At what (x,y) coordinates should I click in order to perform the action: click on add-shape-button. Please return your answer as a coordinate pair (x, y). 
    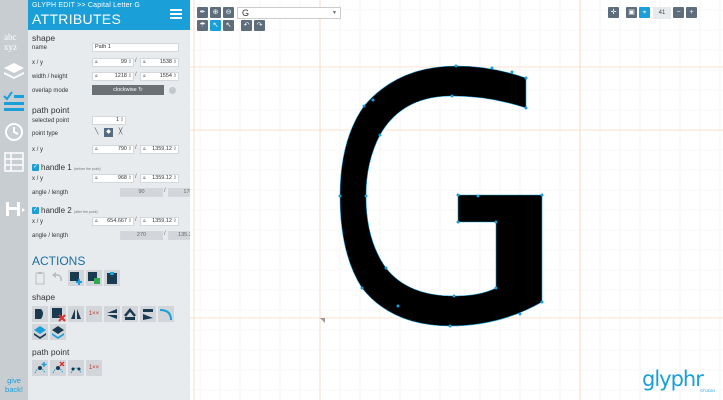
    Looking at the image, I should click on (76, 278).